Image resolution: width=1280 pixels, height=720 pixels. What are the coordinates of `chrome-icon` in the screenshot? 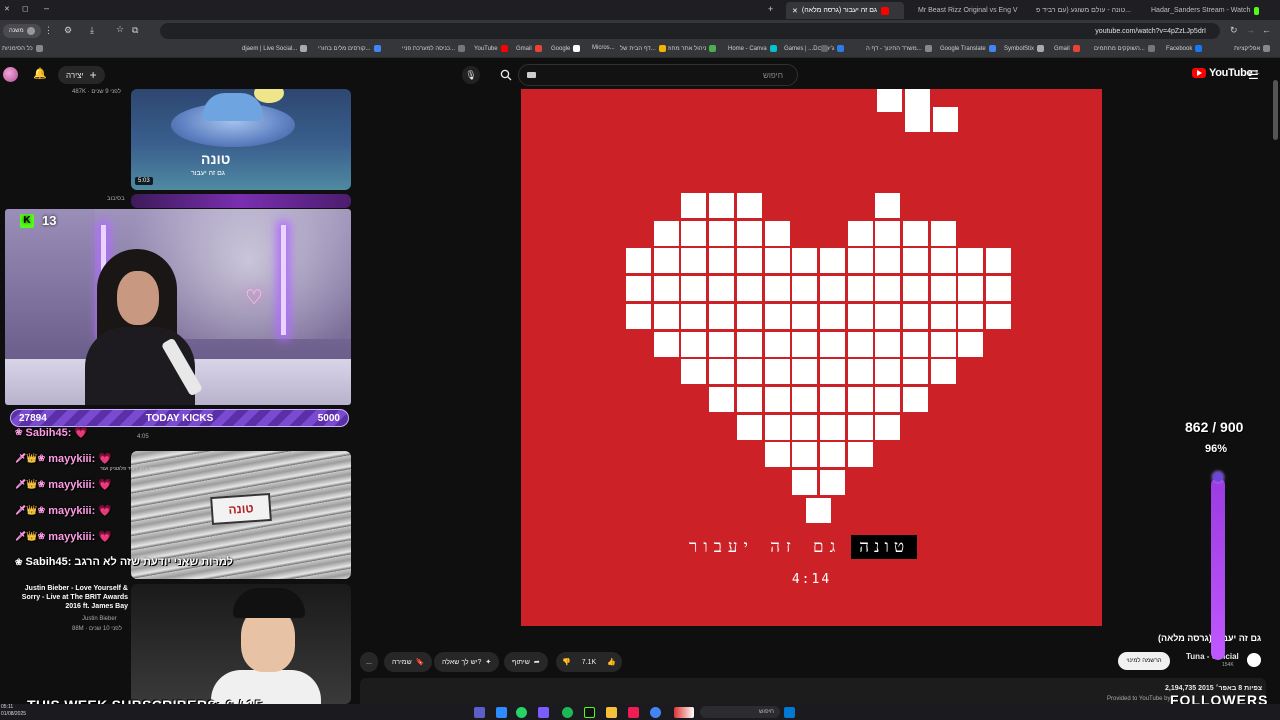 It's located at (655, 712).